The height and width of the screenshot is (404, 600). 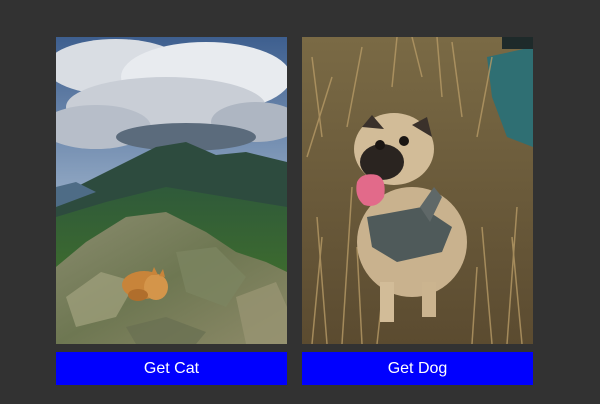 I want to click on get-cat-button: Get Cat, so click(x=171, y=368).